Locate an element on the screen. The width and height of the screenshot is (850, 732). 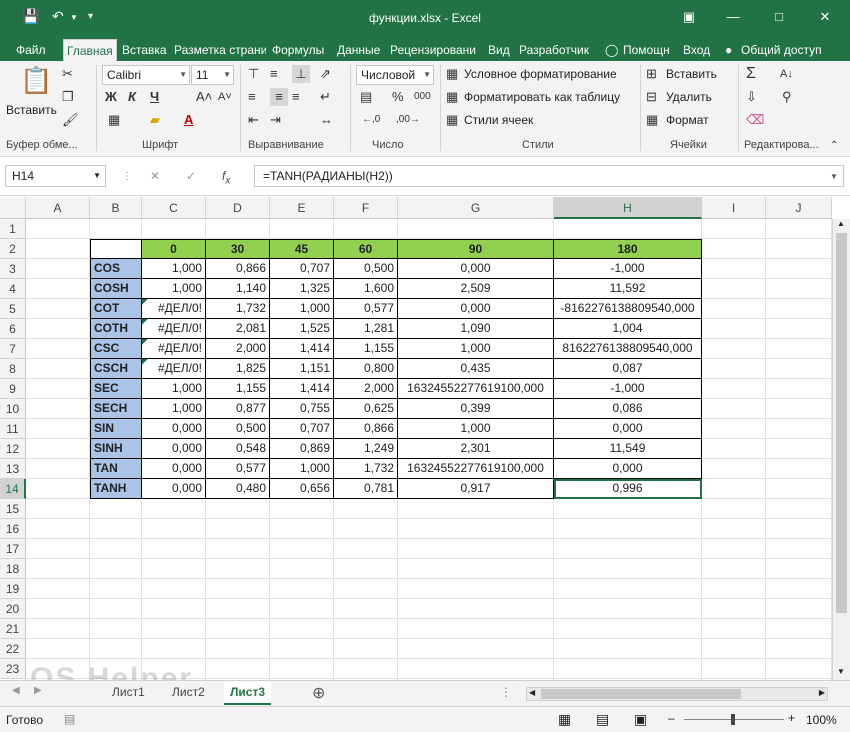
column-header-h: H is located at coordinates (628, 208).